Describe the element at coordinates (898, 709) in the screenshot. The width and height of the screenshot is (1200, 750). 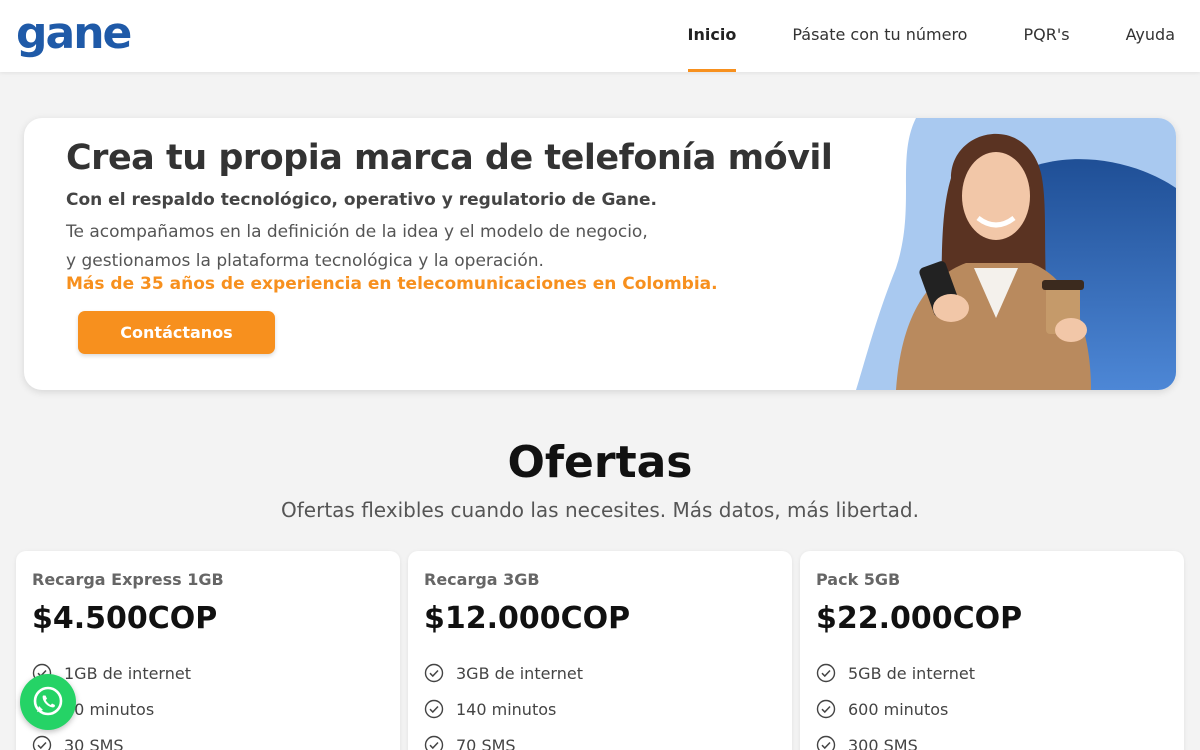
I see `feature-label: 600 minutos` at that location.